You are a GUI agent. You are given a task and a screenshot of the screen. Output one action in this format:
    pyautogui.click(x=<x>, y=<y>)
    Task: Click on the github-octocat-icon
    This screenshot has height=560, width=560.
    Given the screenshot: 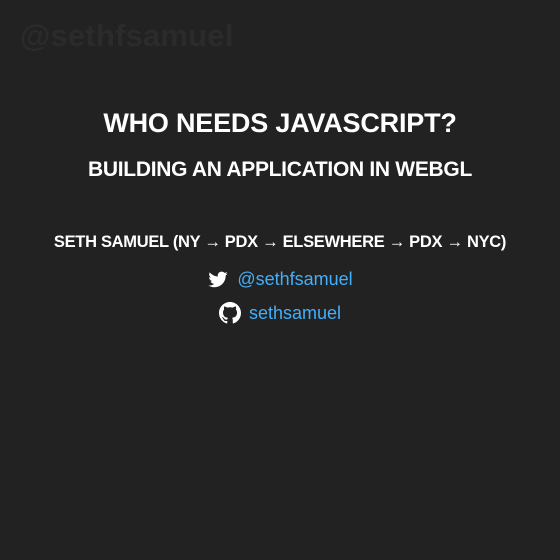 What is the action you would take?
    pyautogui.click(x=229, y=313)
    